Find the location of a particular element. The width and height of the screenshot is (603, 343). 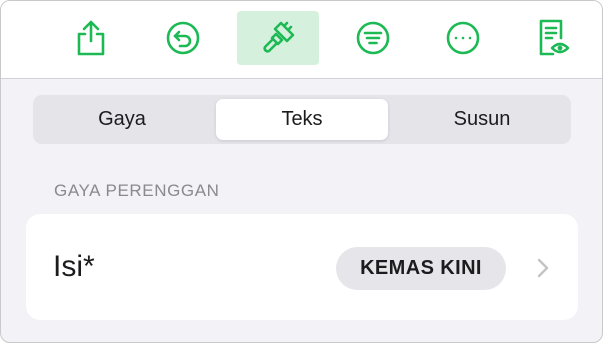

segment-gaya: Gaya is located at coordinates (122, 119).